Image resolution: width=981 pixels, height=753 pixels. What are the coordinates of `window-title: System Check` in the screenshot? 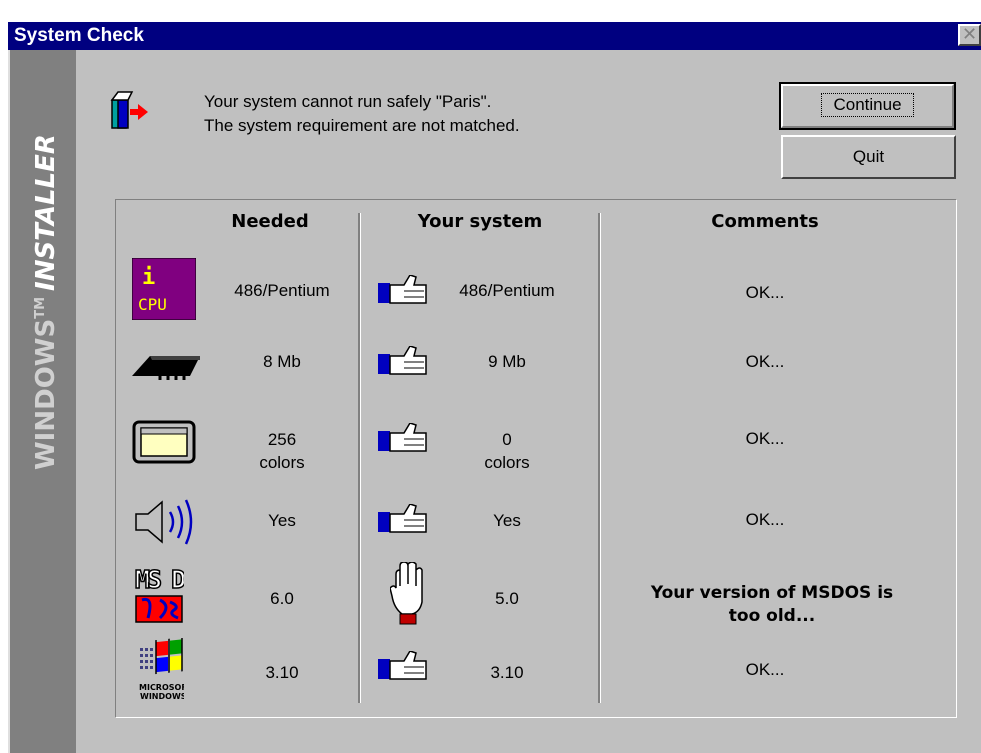 It's located at (79, 35).